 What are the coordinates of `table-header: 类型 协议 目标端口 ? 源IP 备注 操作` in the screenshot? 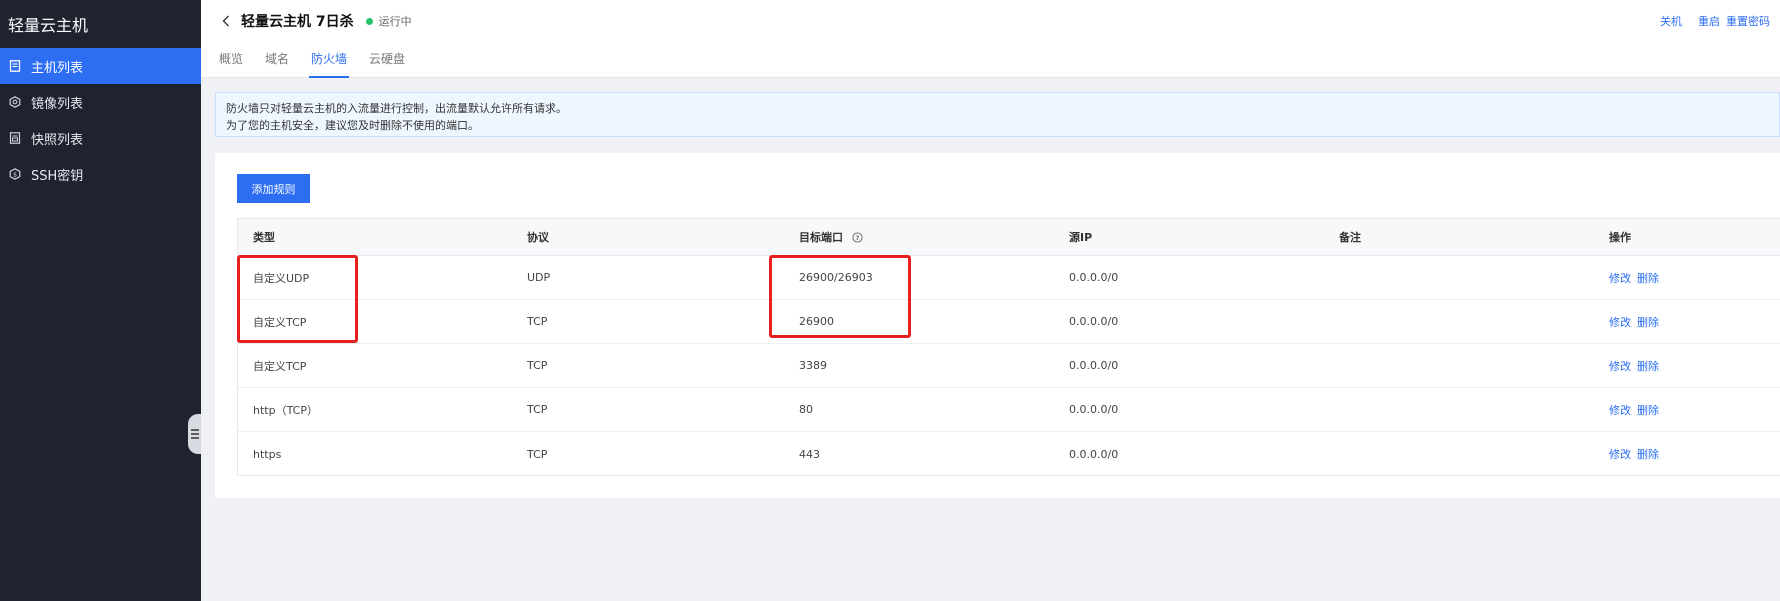 It's located at (1009, 237).